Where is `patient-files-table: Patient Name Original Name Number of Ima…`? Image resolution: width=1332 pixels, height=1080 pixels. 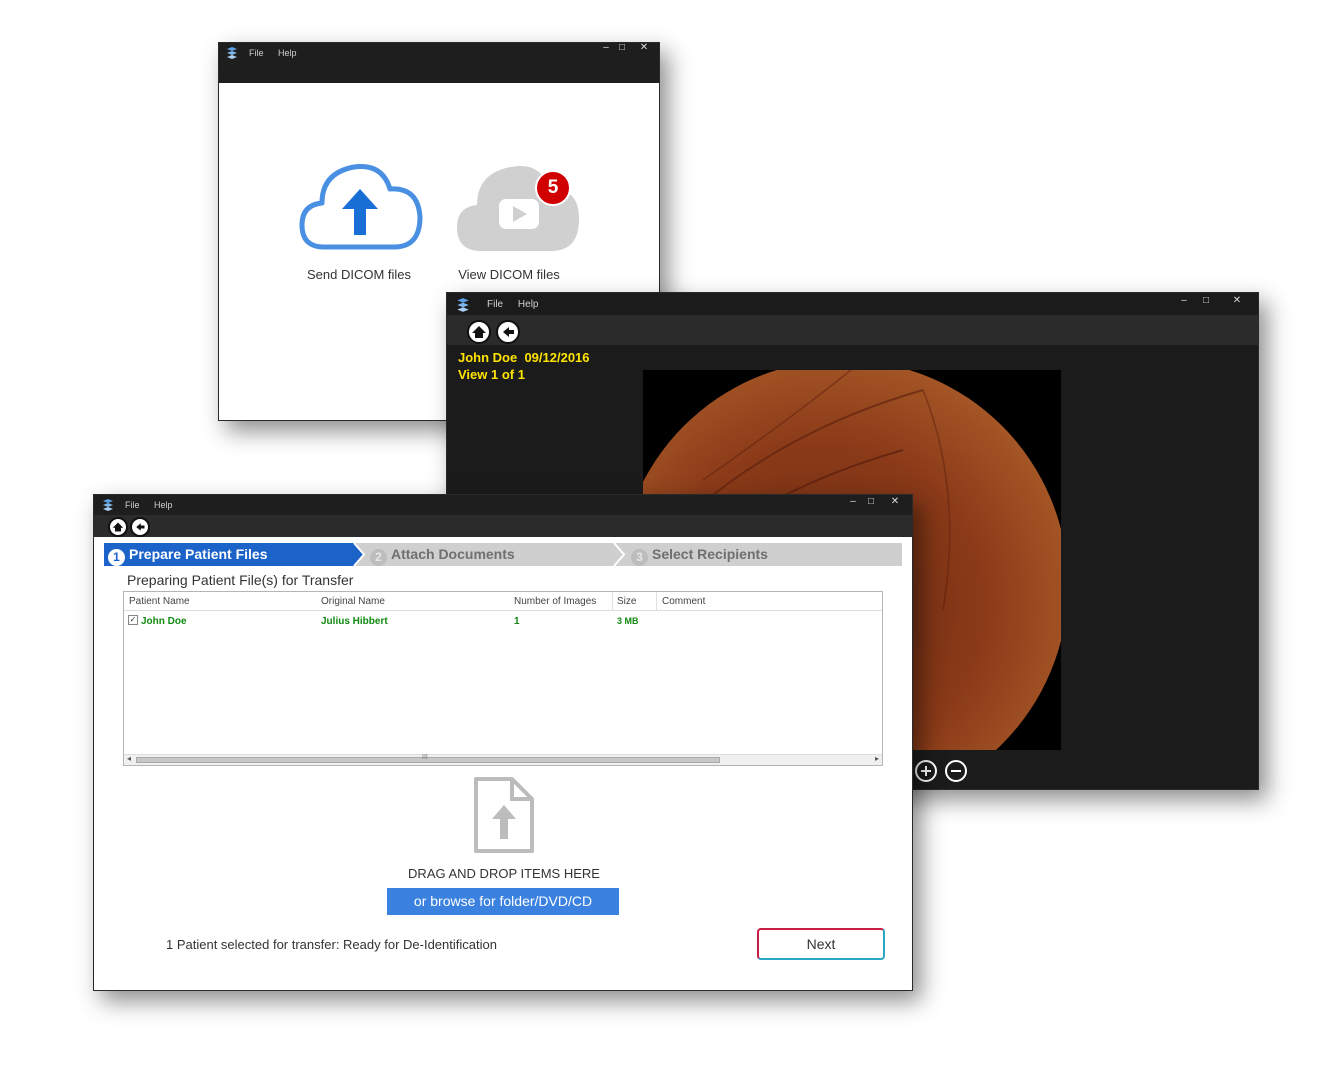 patient-files-table: Patient Name Original Name Number of Ima… is located at coordinates (503, 678).